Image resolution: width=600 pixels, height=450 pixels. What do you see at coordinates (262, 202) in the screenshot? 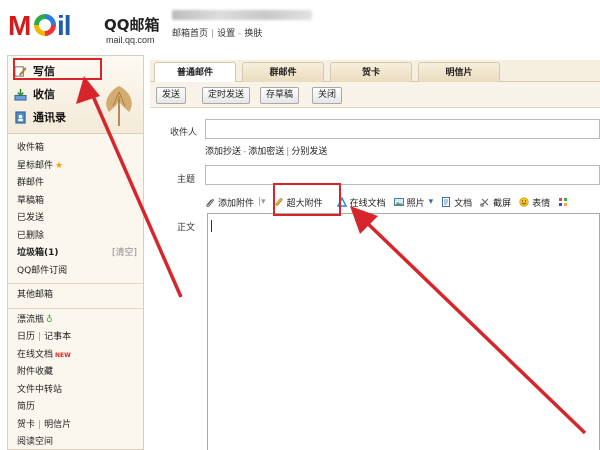
I see `dropdown-caret-icon: |▾` at bounding box center [262, 202].